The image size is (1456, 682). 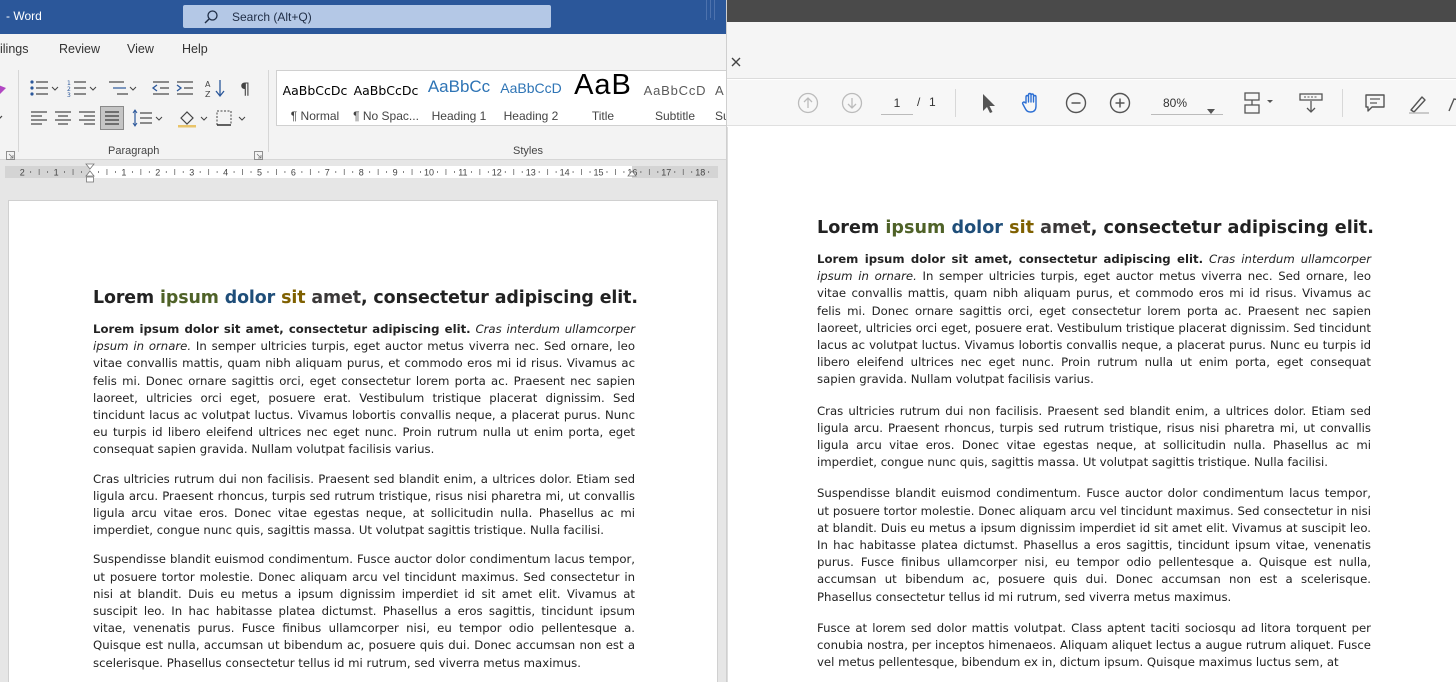 I want to click on tab-mailings: ilings, so click(x=14, y=49).